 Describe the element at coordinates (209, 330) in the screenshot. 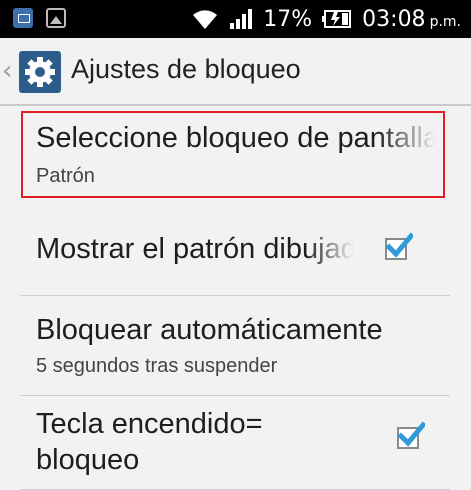

I see `pref-auto-lock-title: Bloquear automáticamente` at that location.